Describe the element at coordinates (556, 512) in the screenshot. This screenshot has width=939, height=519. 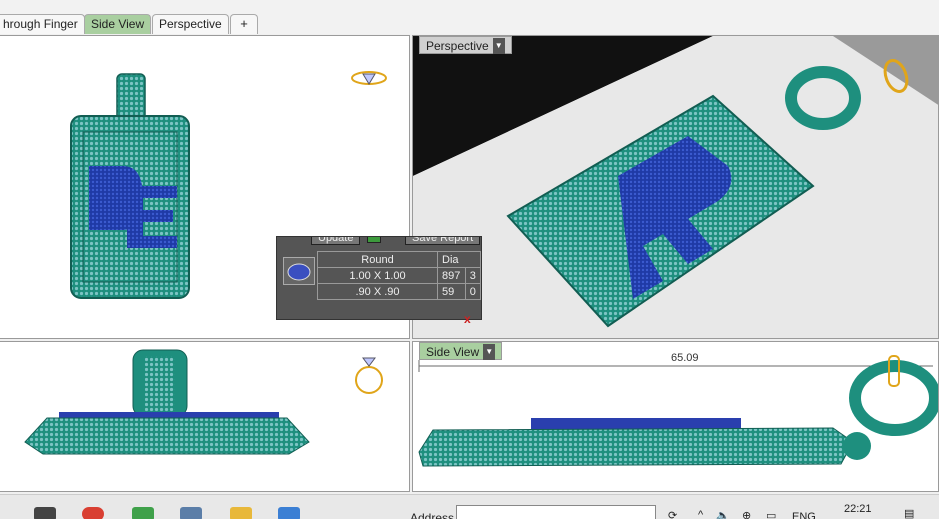
I see `address-input` at that location.